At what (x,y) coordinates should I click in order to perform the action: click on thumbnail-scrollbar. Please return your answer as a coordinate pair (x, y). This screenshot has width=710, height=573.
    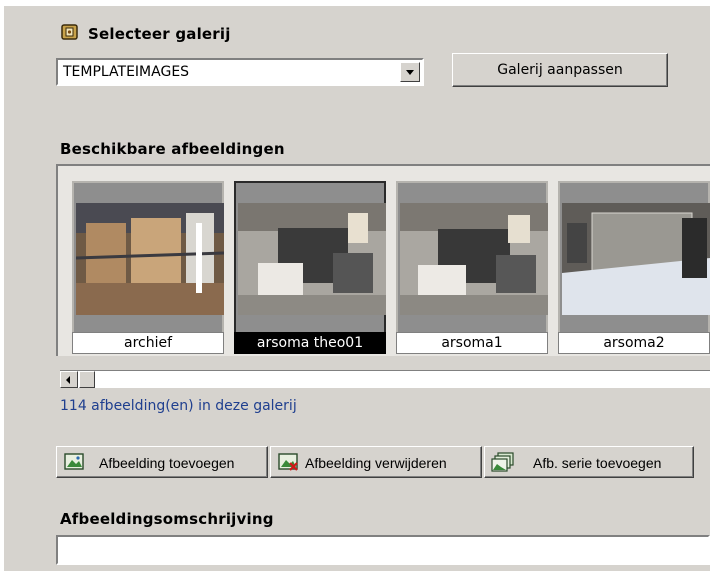
    Looking at the image, I should click on (385, 379).